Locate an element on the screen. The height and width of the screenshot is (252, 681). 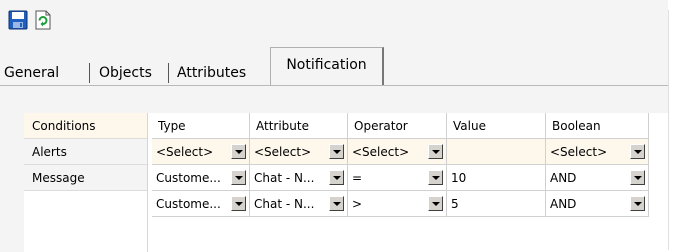
tab-notification: Notification is located at coordinates (327, 66).